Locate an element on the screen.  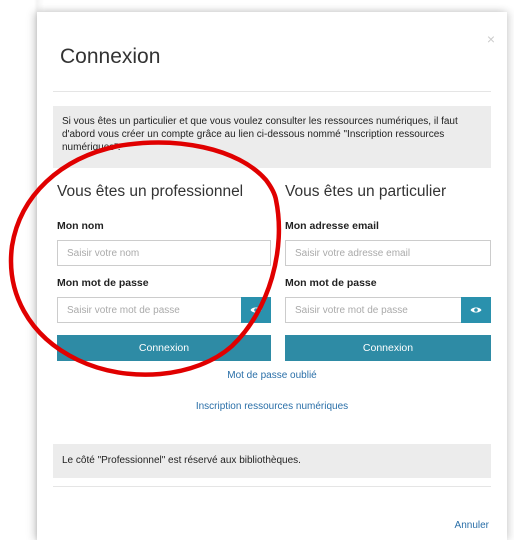
professional-name-input is located at coordinates (164, 253).